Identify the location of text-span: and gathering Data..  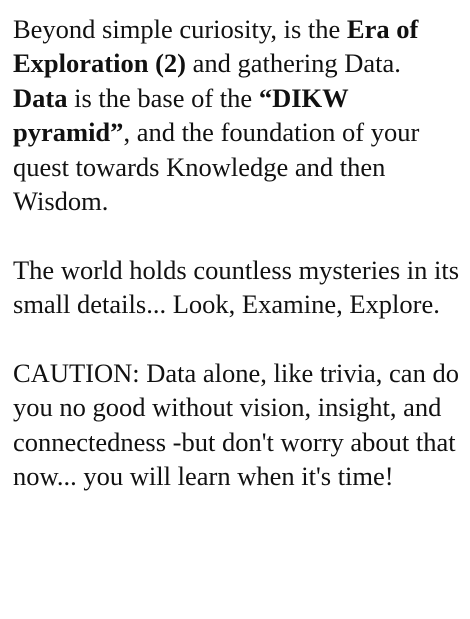
(293, 63).